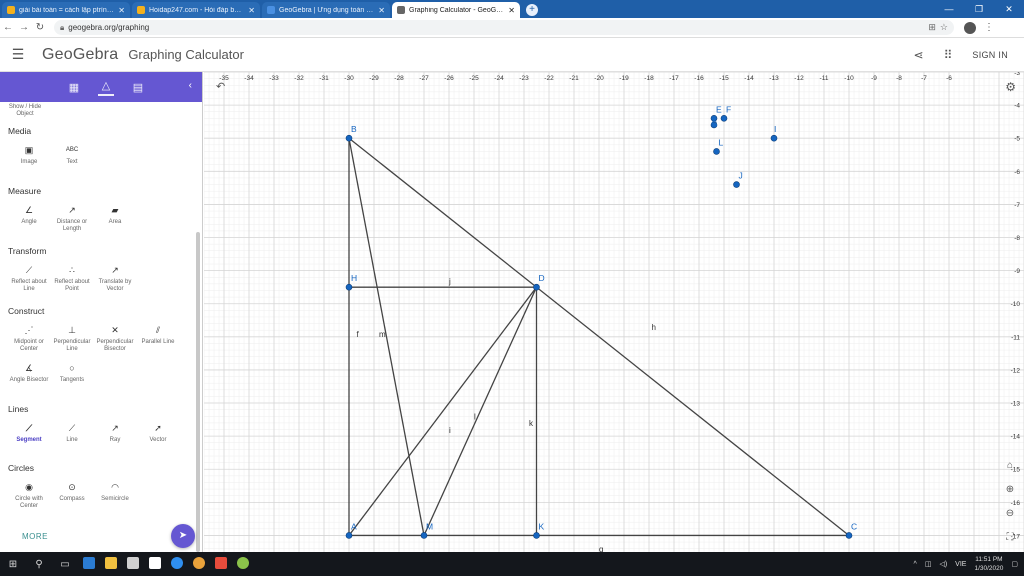 The height and width of the screenshot is (576, 1024). What do you see at coordinates (115, 492) in the screenshot?
I see `tool-semicircle: ◠ Semicircle` at bounding box center [115, 492].